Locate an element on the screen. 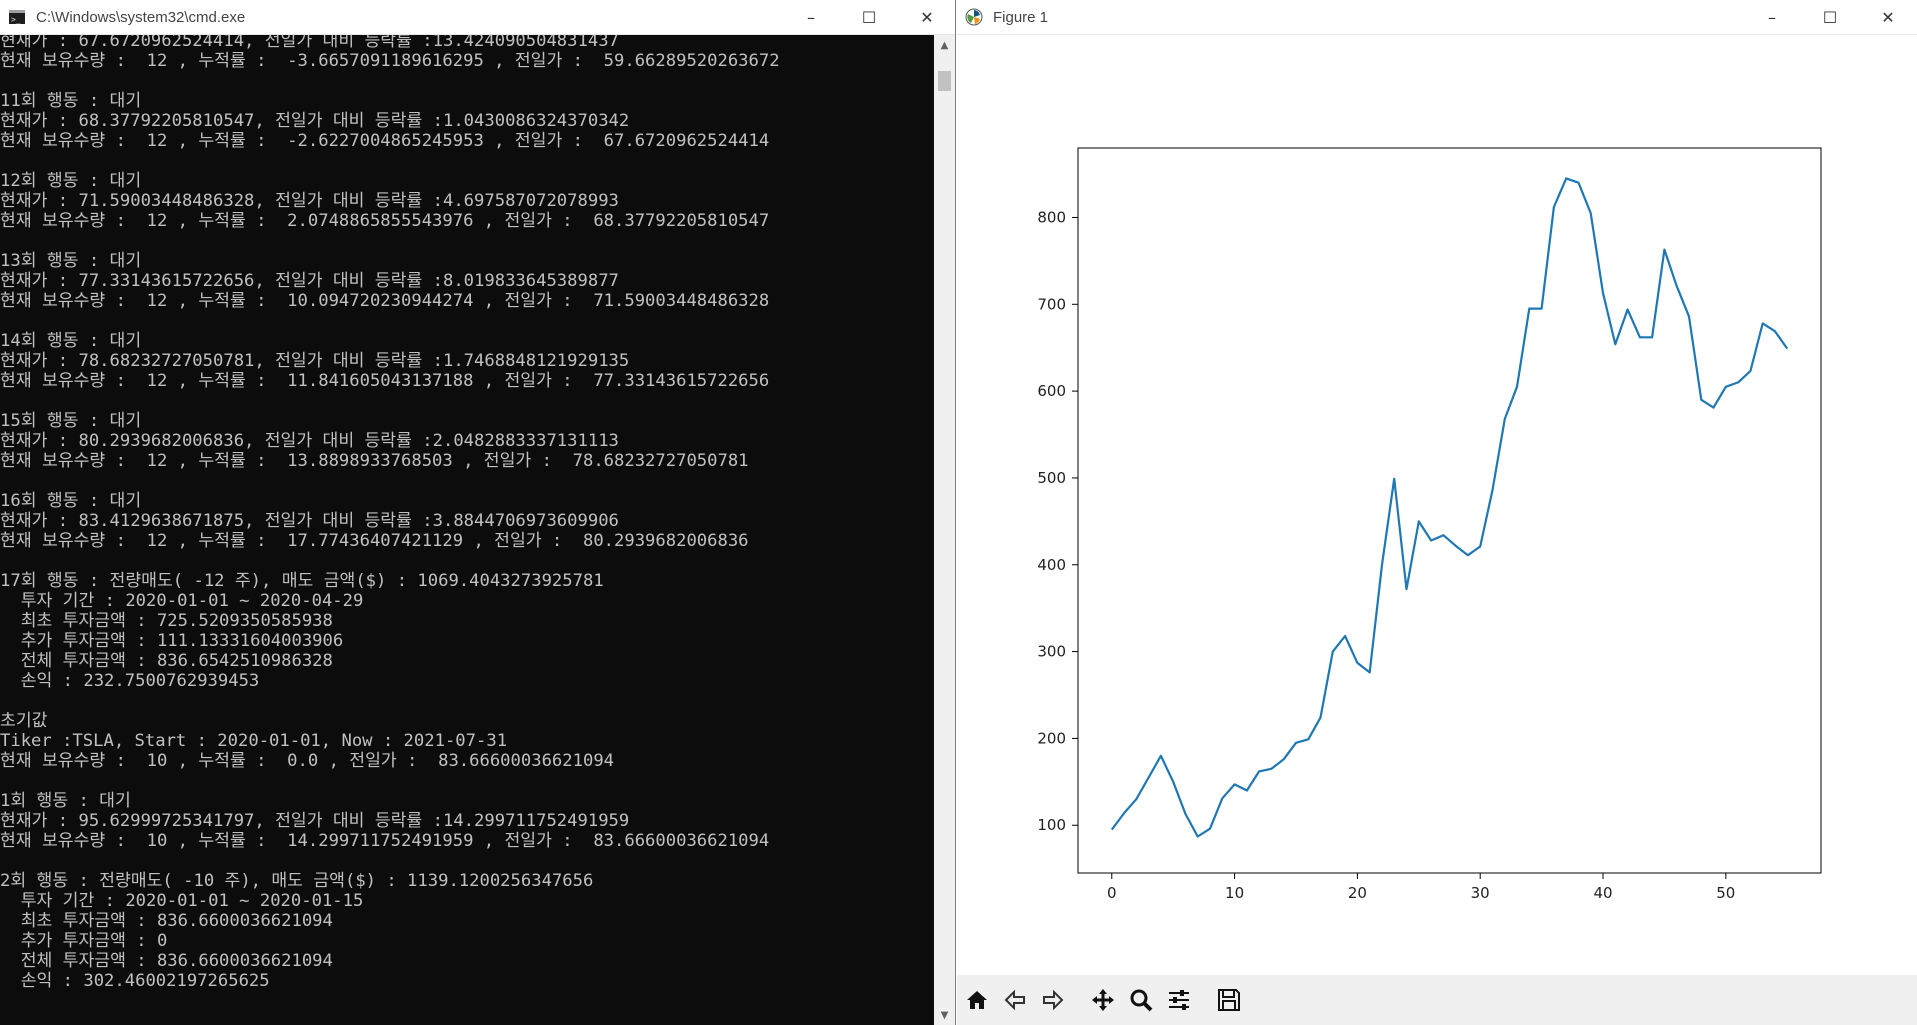  home-button is located at coordinates (977, 1000).